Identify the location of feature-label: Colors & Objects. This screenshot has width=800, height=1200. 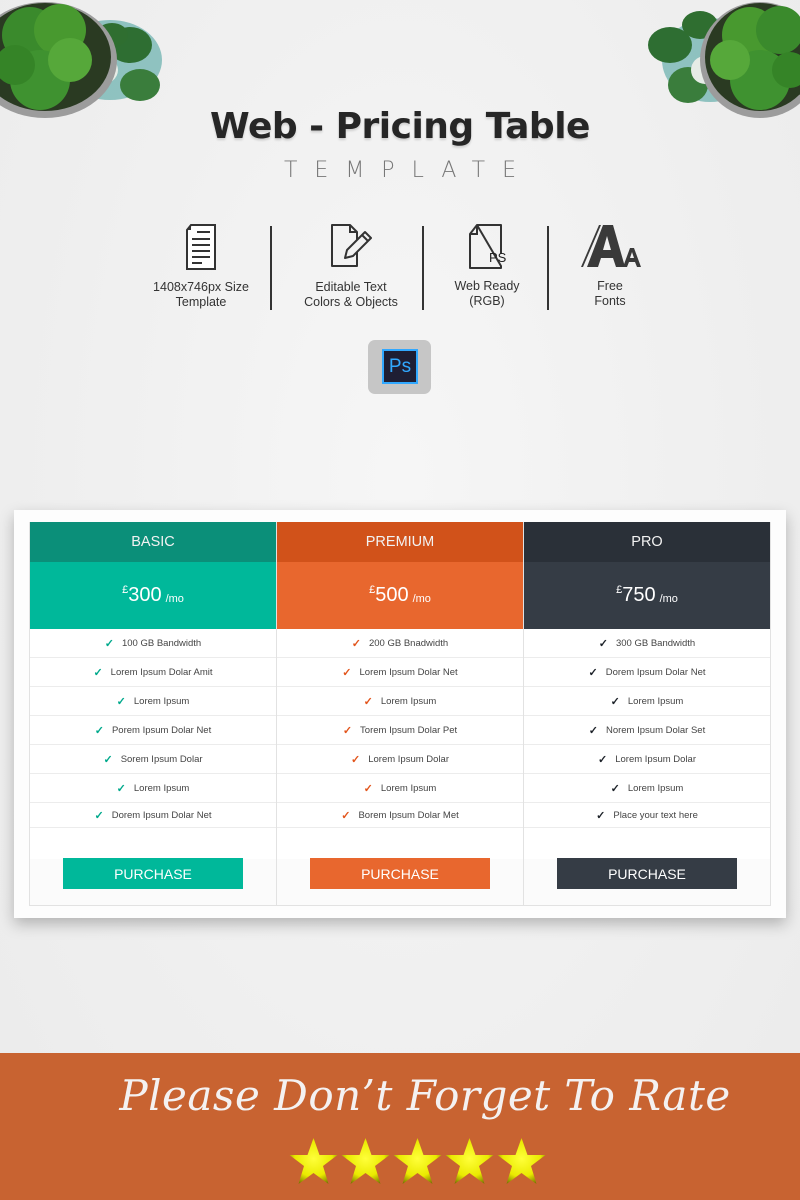
(351, 302).